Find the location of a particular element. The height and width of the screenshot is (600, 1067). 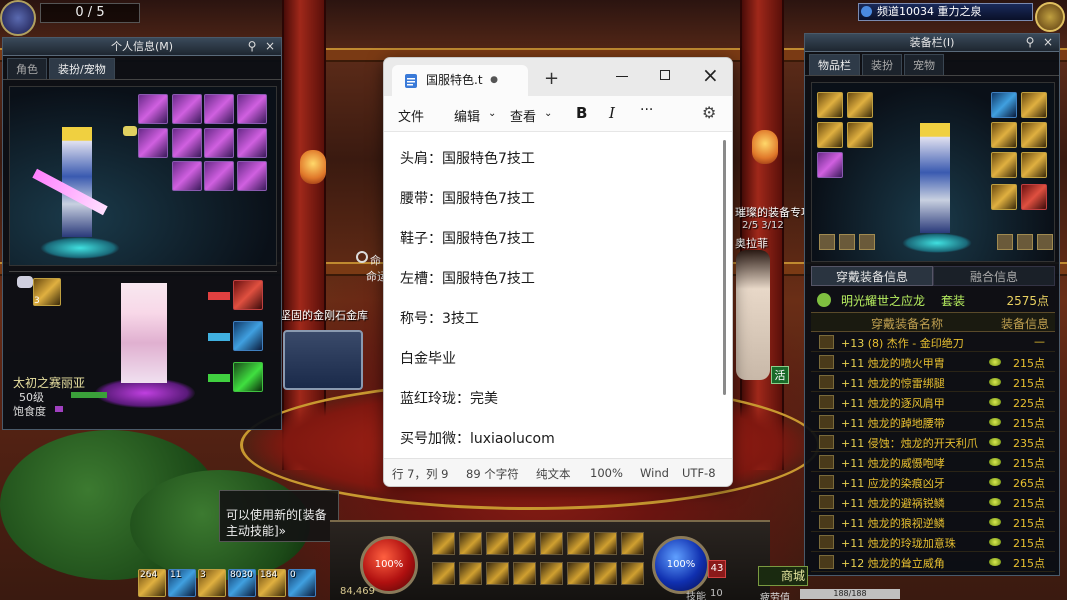

equip-row: +11 应龙的染痕凶牙 265点 is located at coordinates (933, 482).